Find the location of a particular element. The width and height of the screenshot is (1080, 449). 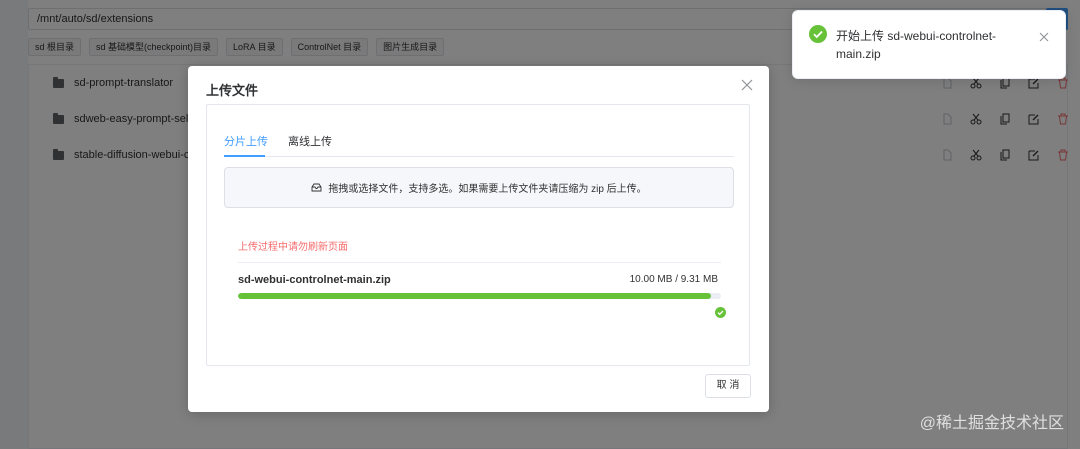

tab-chunk-upload: 分片上传 is located at coordinates (246, 141).